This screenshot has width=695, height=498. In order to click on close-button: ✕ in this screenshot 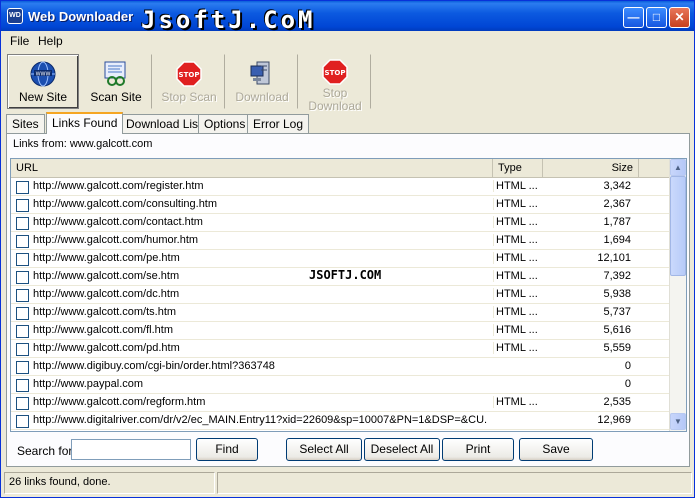, I will do `click(679, 17)`.